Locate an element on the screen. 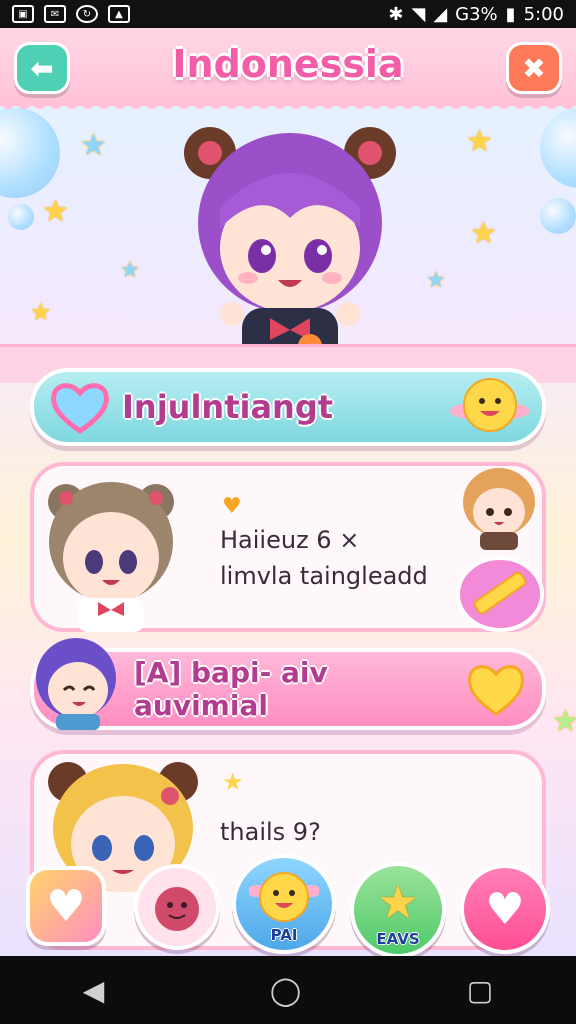 This screenshot has height=1024, width=576. star-sticker-icon: ★ is located at coordinates (233, 782).